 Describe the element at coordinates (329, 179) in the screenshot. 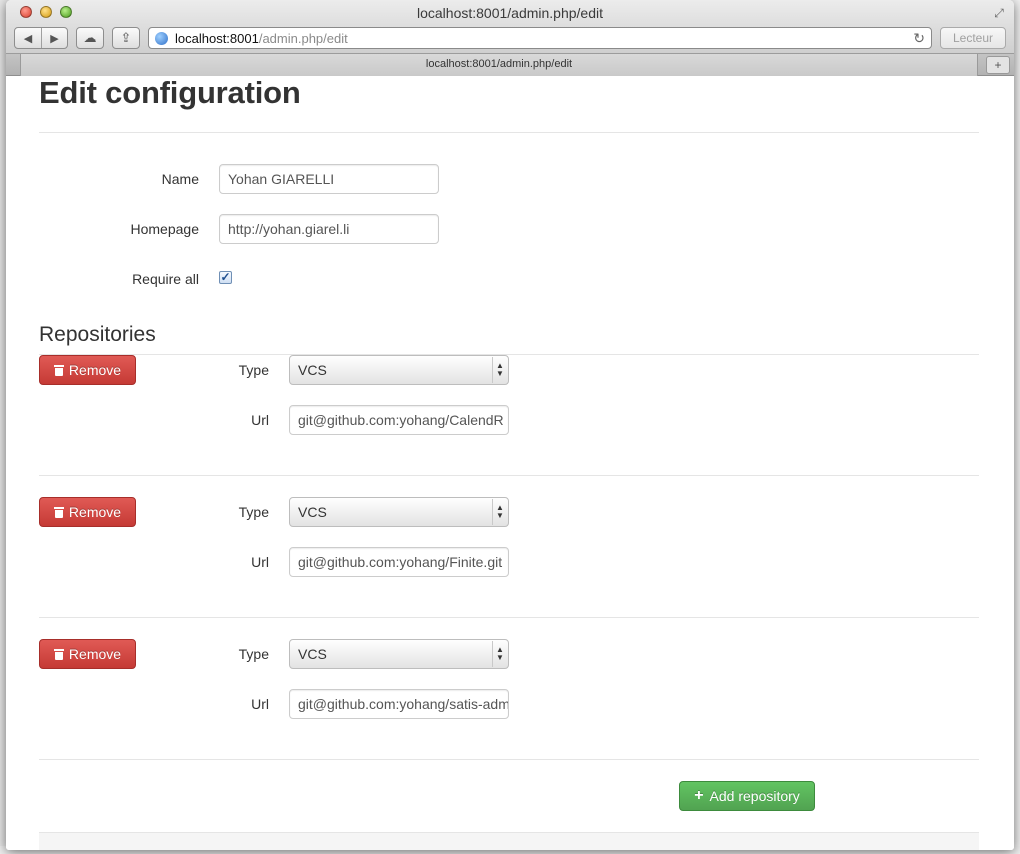

I see `name-input: Yohan GIARELLI` at that location.